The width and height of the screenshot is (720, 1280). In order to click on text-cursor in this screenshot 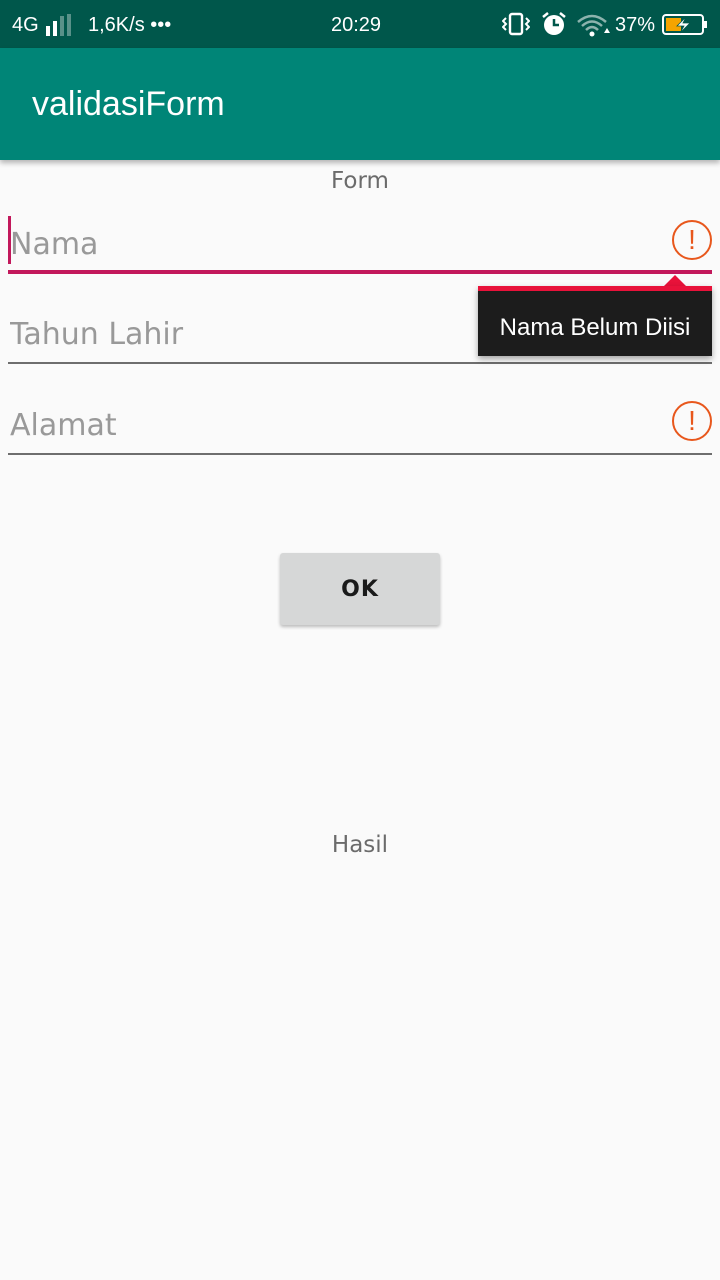, I will do `click(9, 240)`.